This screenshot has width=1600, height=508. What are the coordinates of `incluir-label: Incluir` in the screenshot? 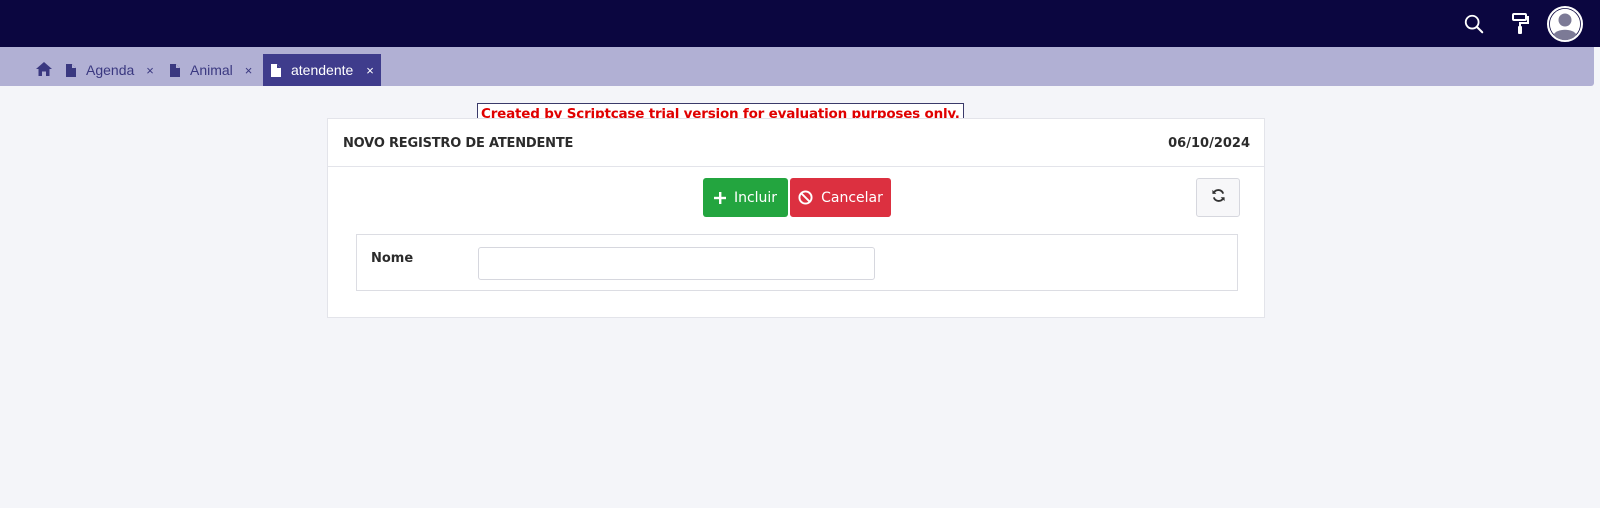 It's located at (755, 197).